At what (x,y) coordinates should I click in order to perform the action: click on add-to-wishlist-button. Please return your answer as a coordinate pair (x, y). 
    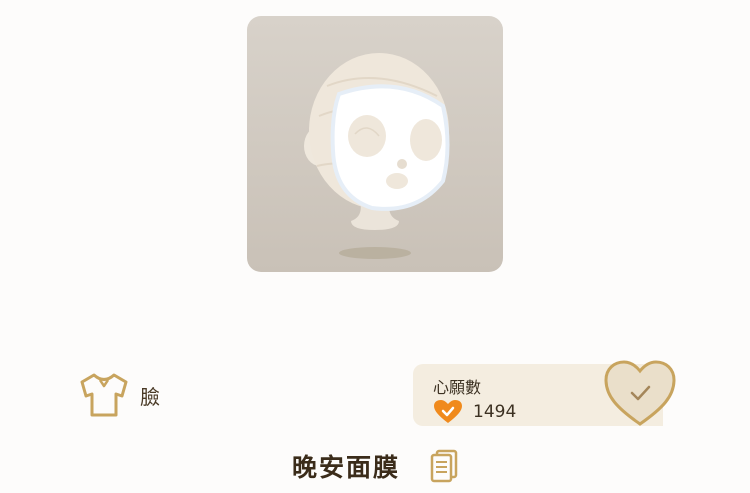
    Looking at the image, I should click on (640, 393).